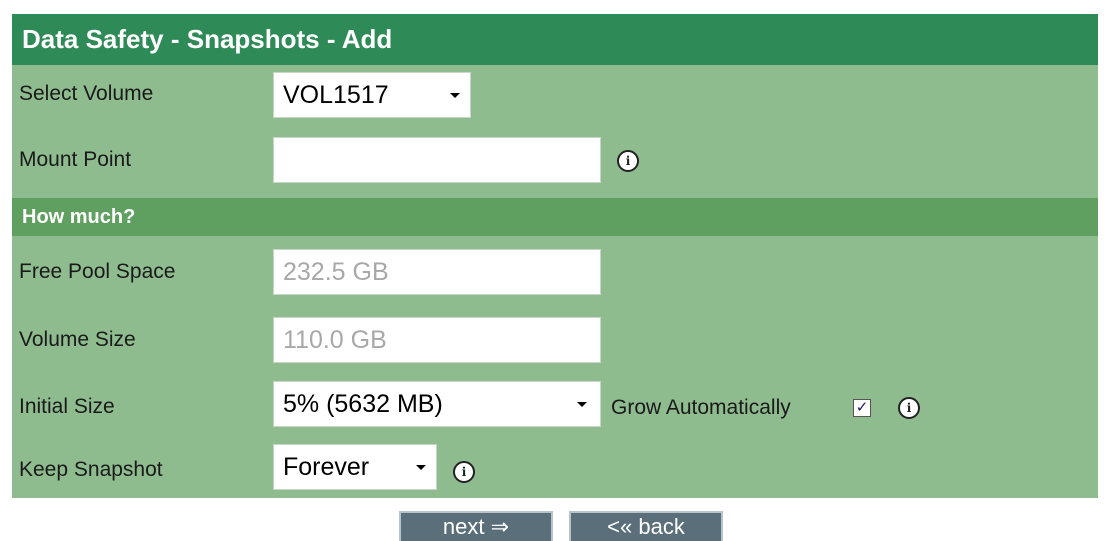  Describe the element at coordinates (555, 39) in the screenshot. I see `page-title: Data Safety - Snapshots - Add` at that location.